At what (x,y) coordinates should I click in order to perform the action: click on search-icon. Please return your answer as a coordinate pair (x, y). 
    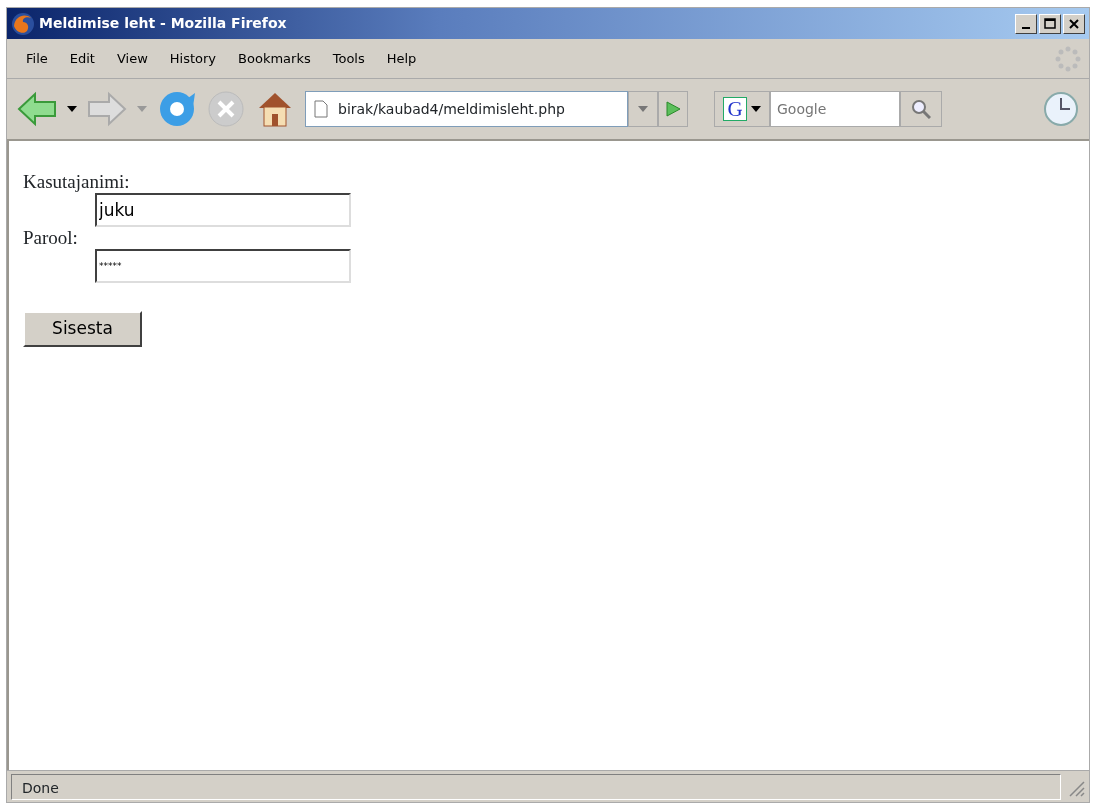
    Looking at the image, I should click on (921, 109).